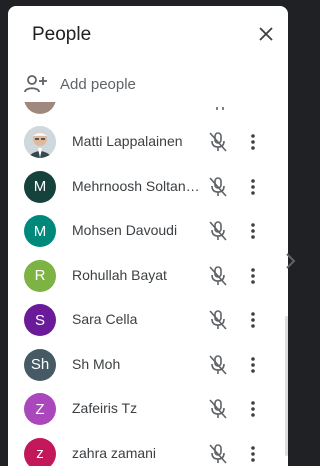  What do you see at coordinates (127, 141) in the screenshot?
I see `participant-name: Matti Lappalainen` at bounding box center [127, 141].